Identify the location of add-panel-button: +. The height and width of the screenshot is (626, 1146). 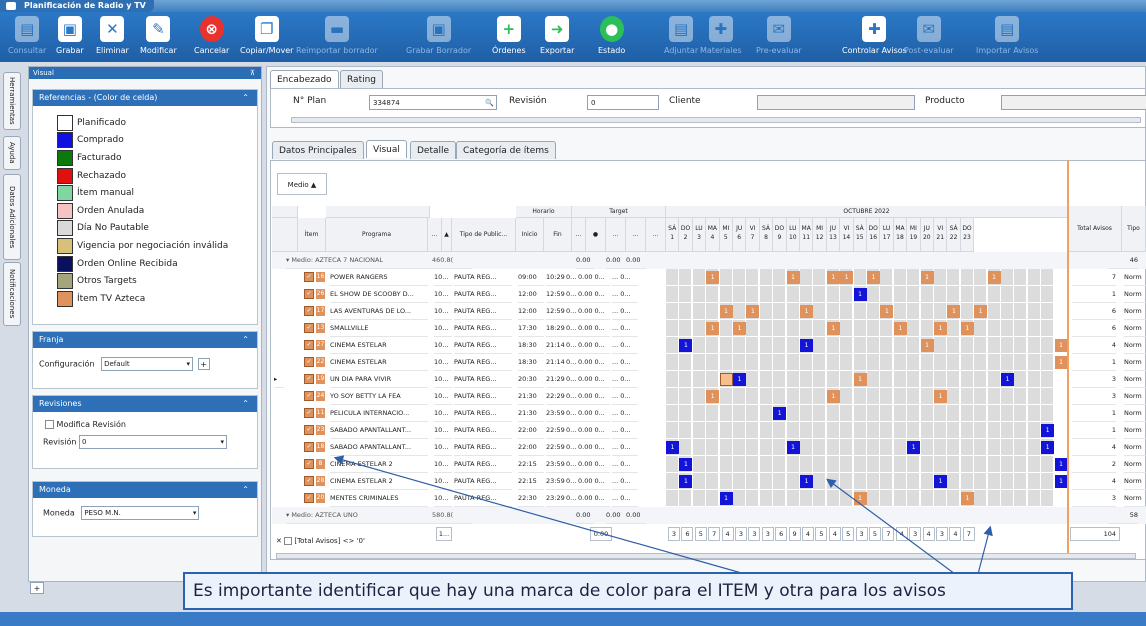
(37, 588).